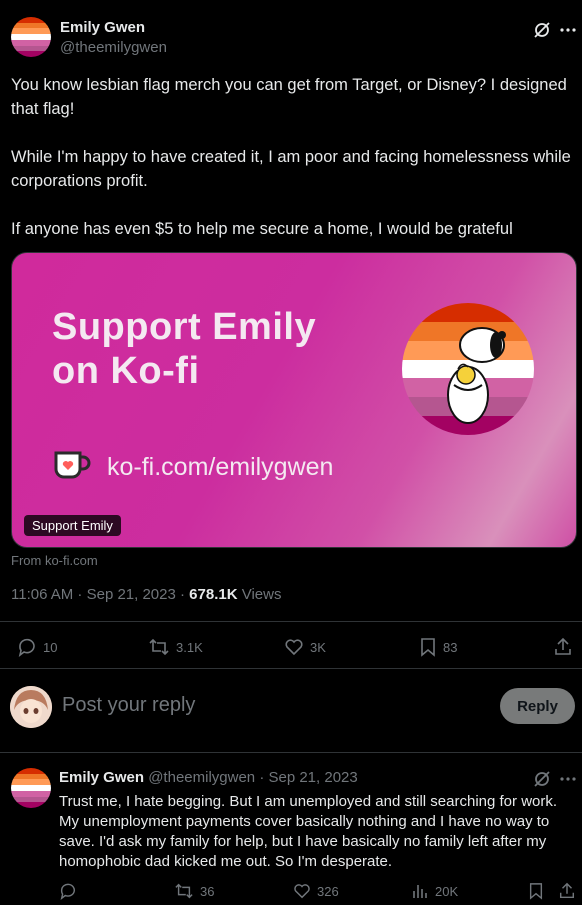  Describe the element at coordinates (201, 777) in the screenshot. I see `reply-author-handle: @theemilygwen` at that location.